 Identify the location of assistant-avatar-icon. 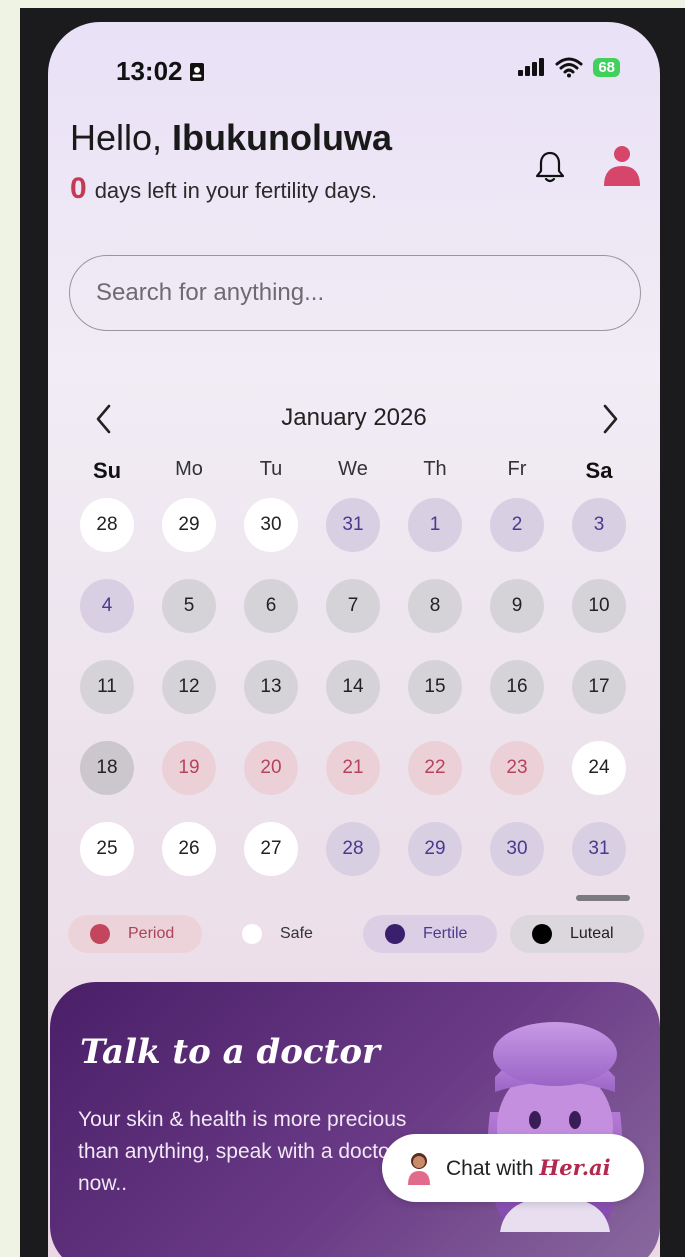
(419, 1169).